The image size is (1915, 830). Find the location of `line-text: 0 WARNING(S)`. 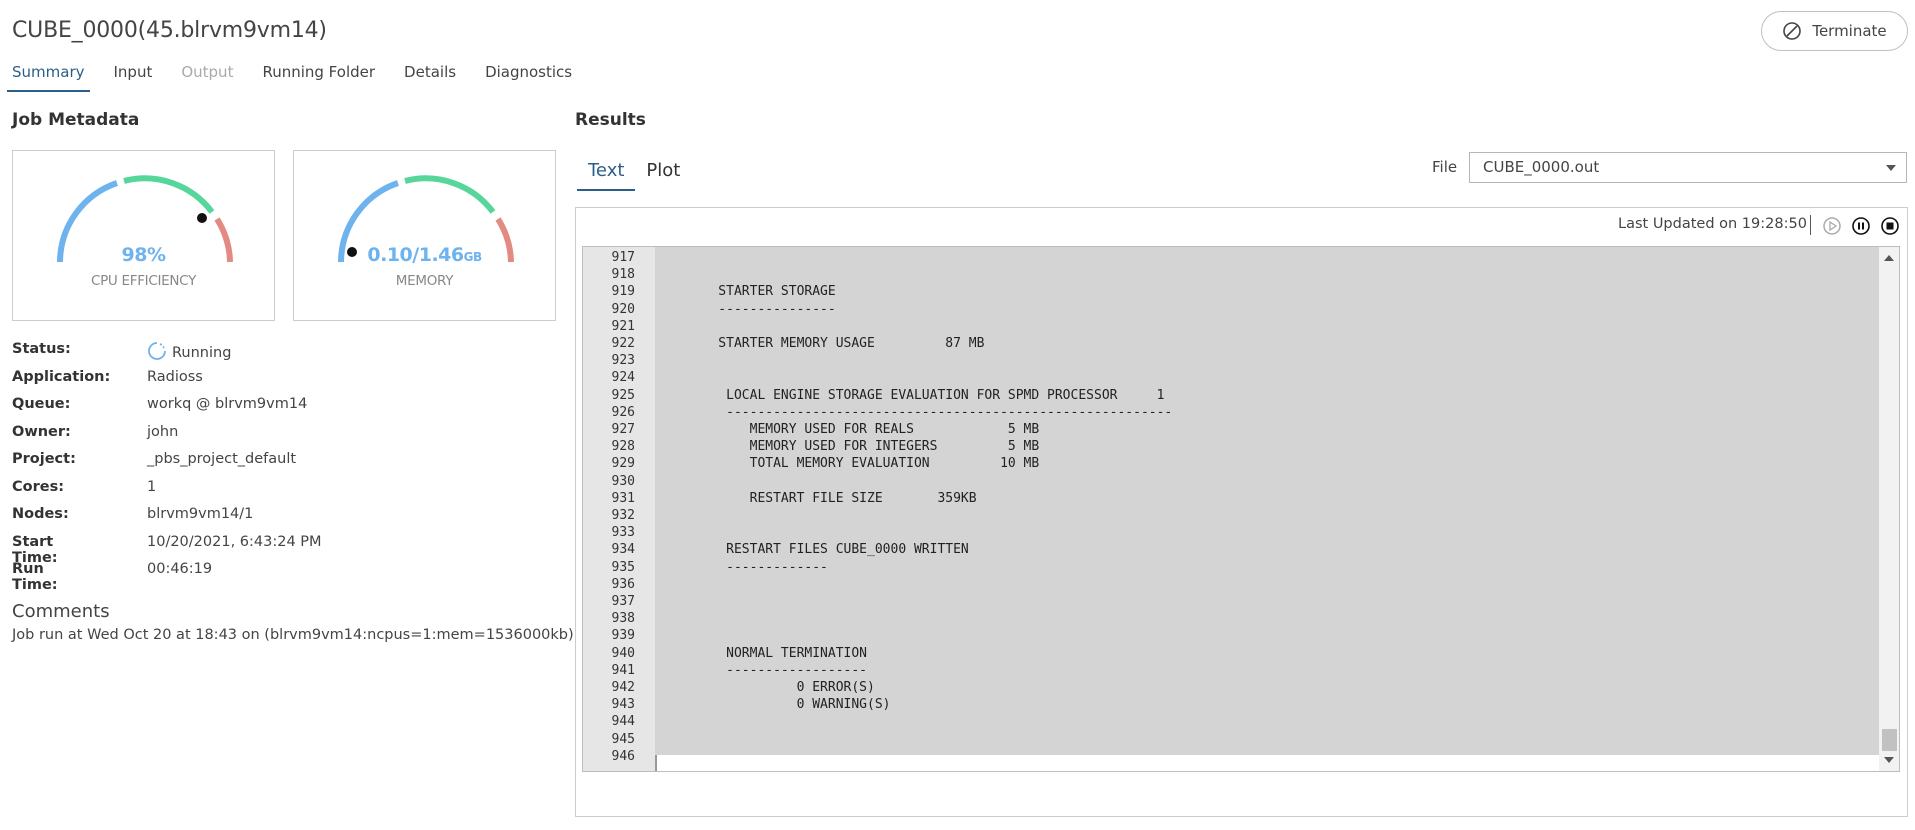

line-text: 0 WARNING(S) is located at coordinates (789, 705).